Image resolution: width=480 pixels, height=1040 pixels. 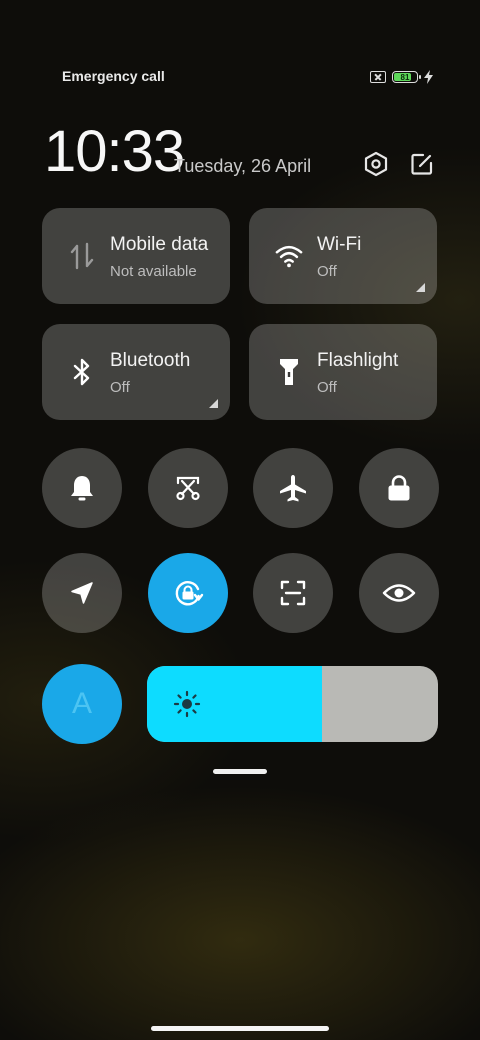 I want to click on toggle-rotation-lock, so click(x=188, y=593).